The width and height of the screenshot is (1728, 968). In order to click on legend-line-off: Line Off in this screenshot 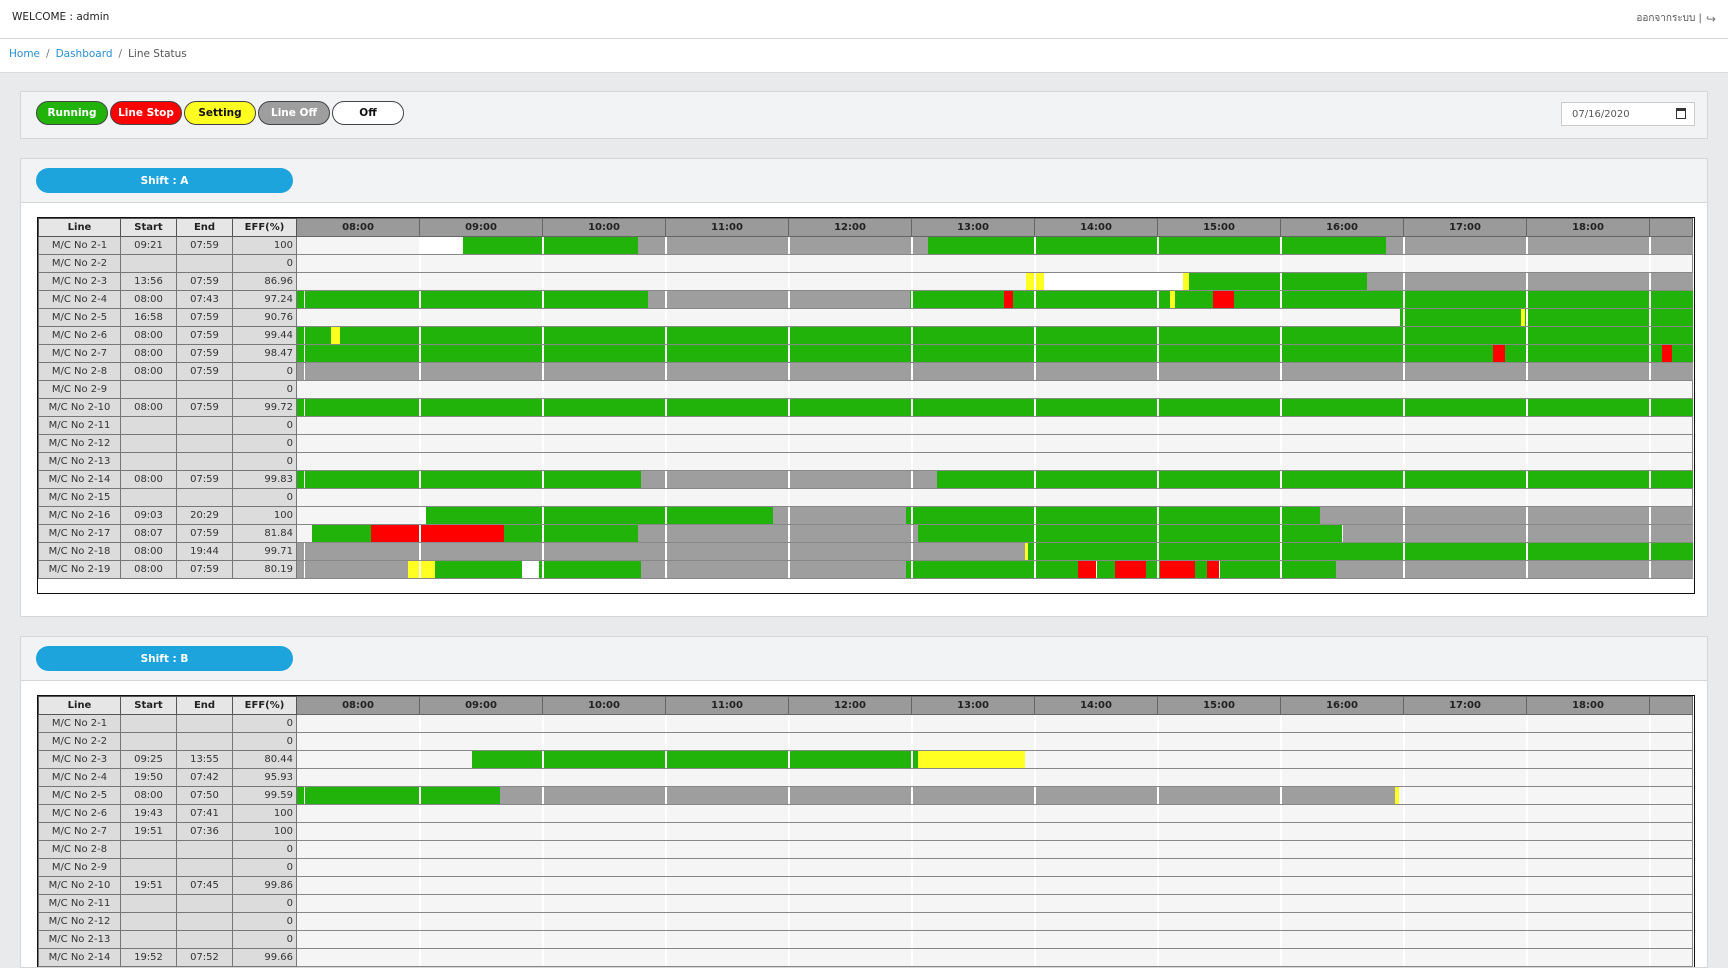, I will do `click(294, 113)`.